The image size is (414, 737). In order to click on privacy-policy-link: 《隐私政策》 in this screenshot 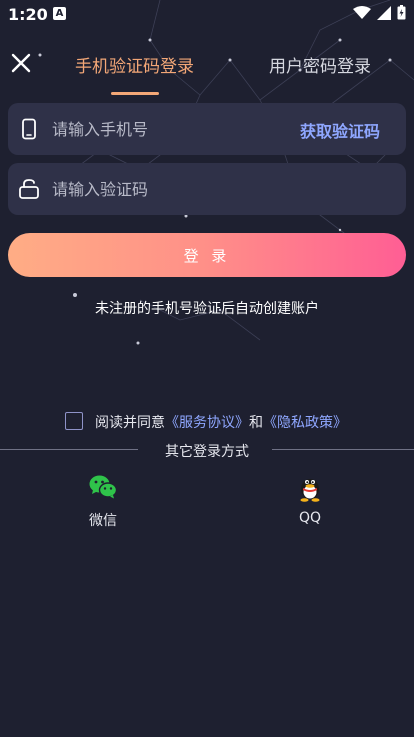, I will do `click(305, 423)`.